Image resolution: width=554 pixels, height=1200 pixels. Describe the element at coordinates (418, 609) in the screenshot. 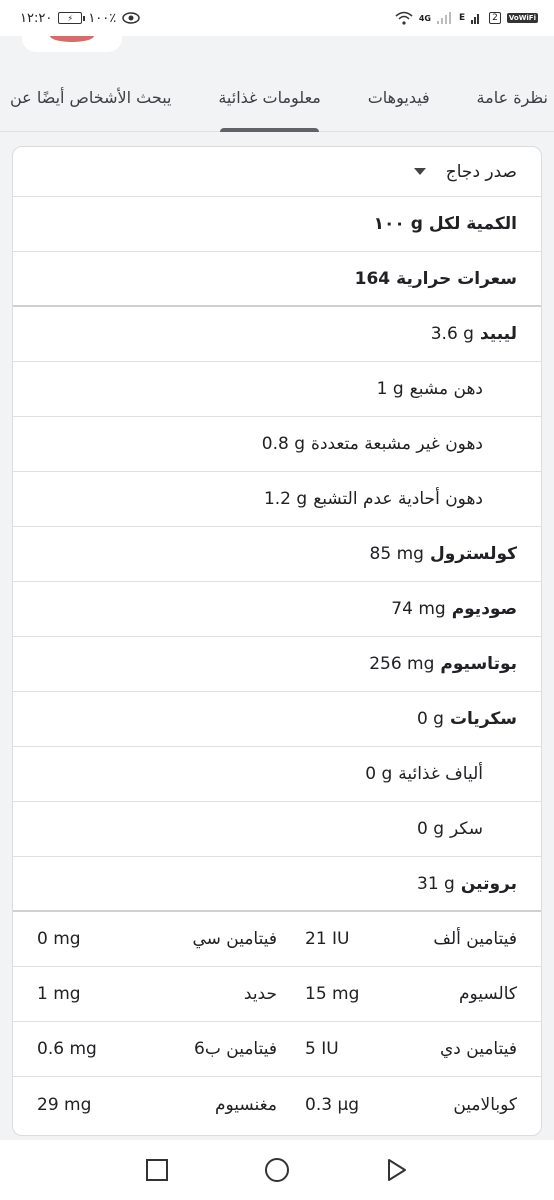

I see `nutrient-value: 74 mg` at that location.